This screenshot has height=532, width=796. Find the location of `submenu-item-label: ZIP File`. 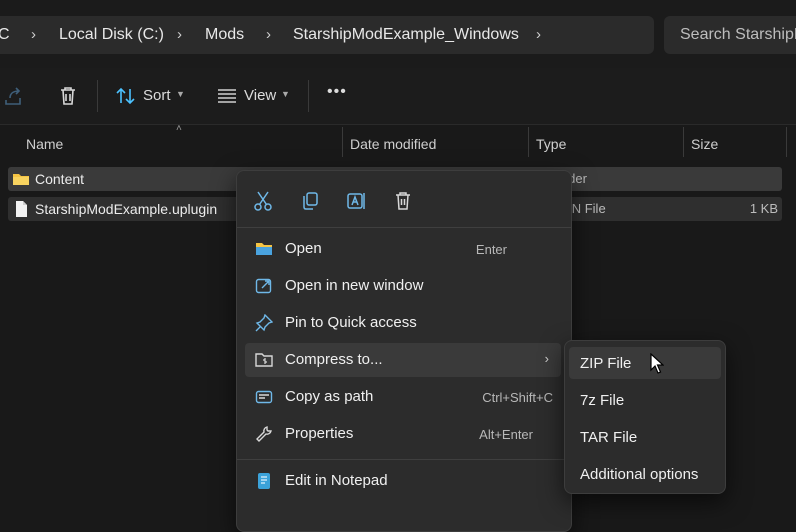

submenu-item-label: ZIP File is located at coordinates (606, 363).